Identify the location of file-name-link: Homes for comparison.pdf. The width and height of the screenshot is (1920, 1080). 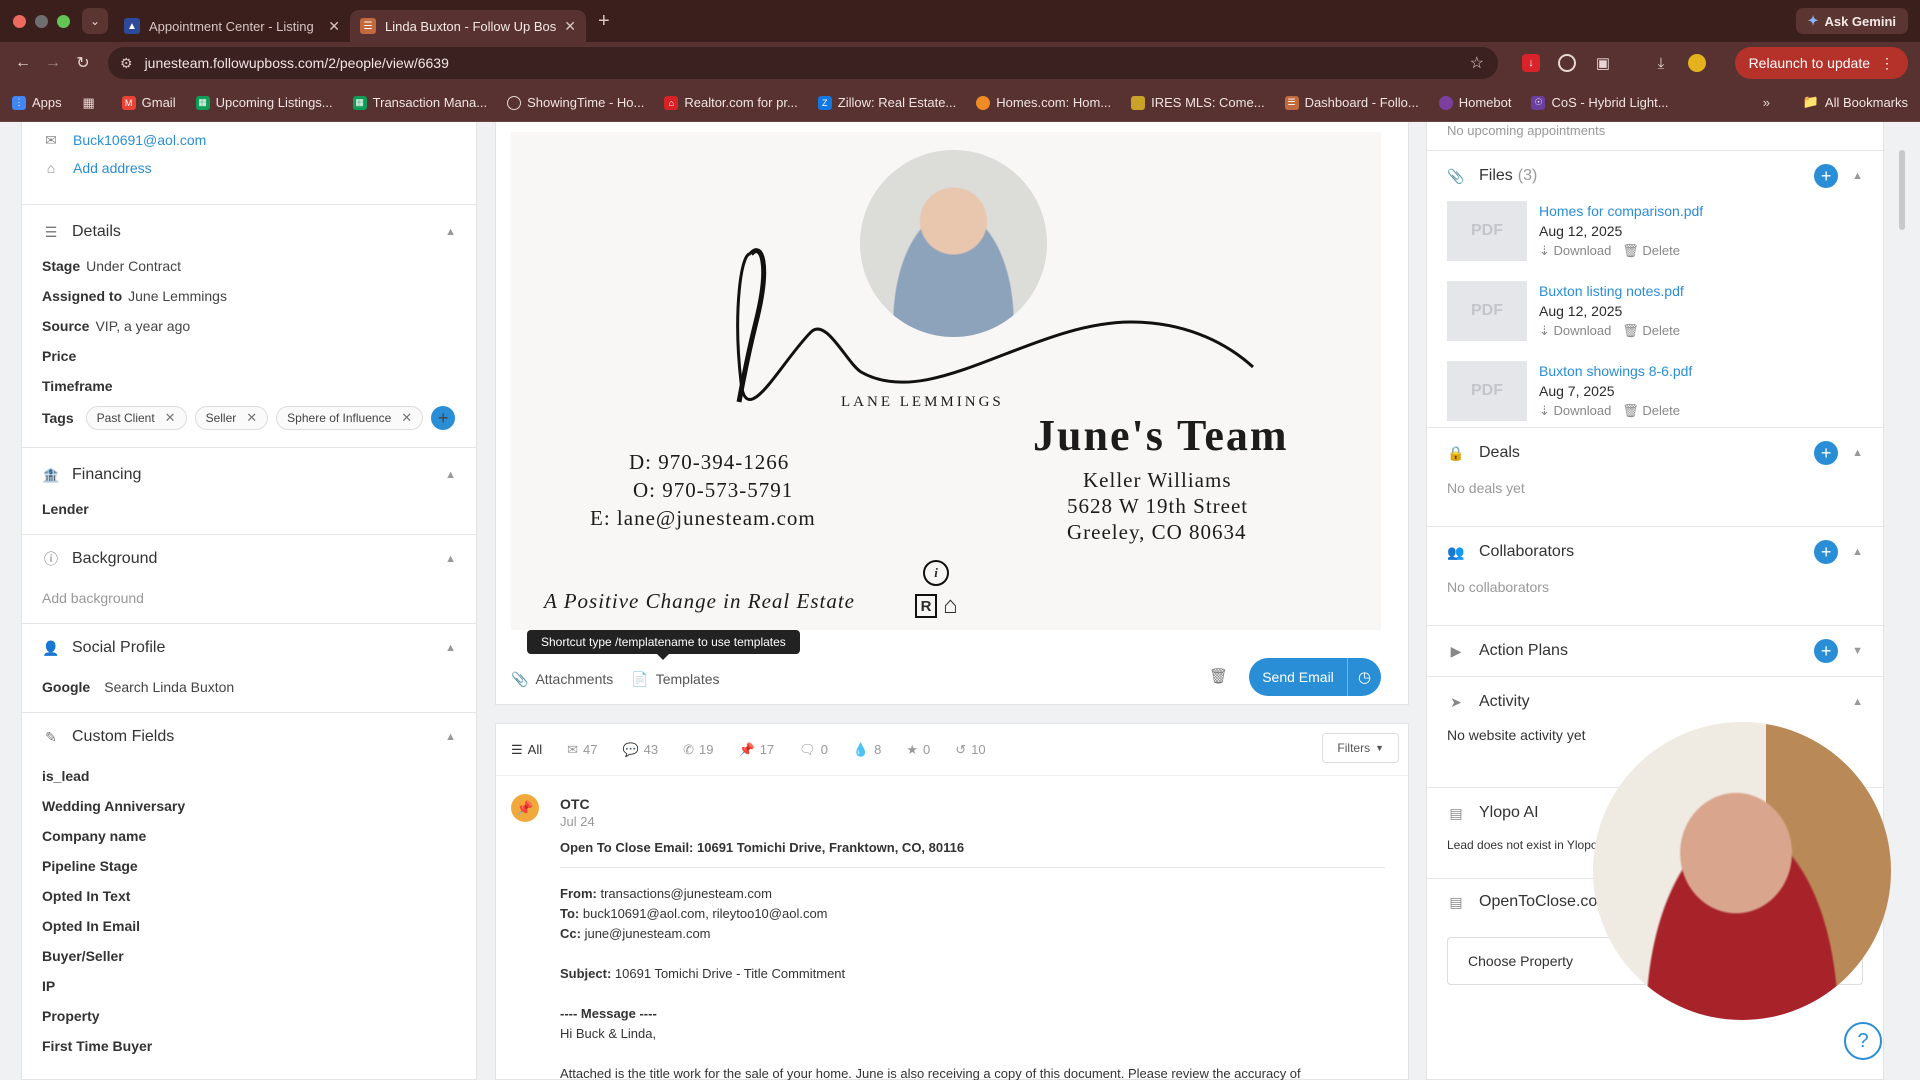
(1621, 211).